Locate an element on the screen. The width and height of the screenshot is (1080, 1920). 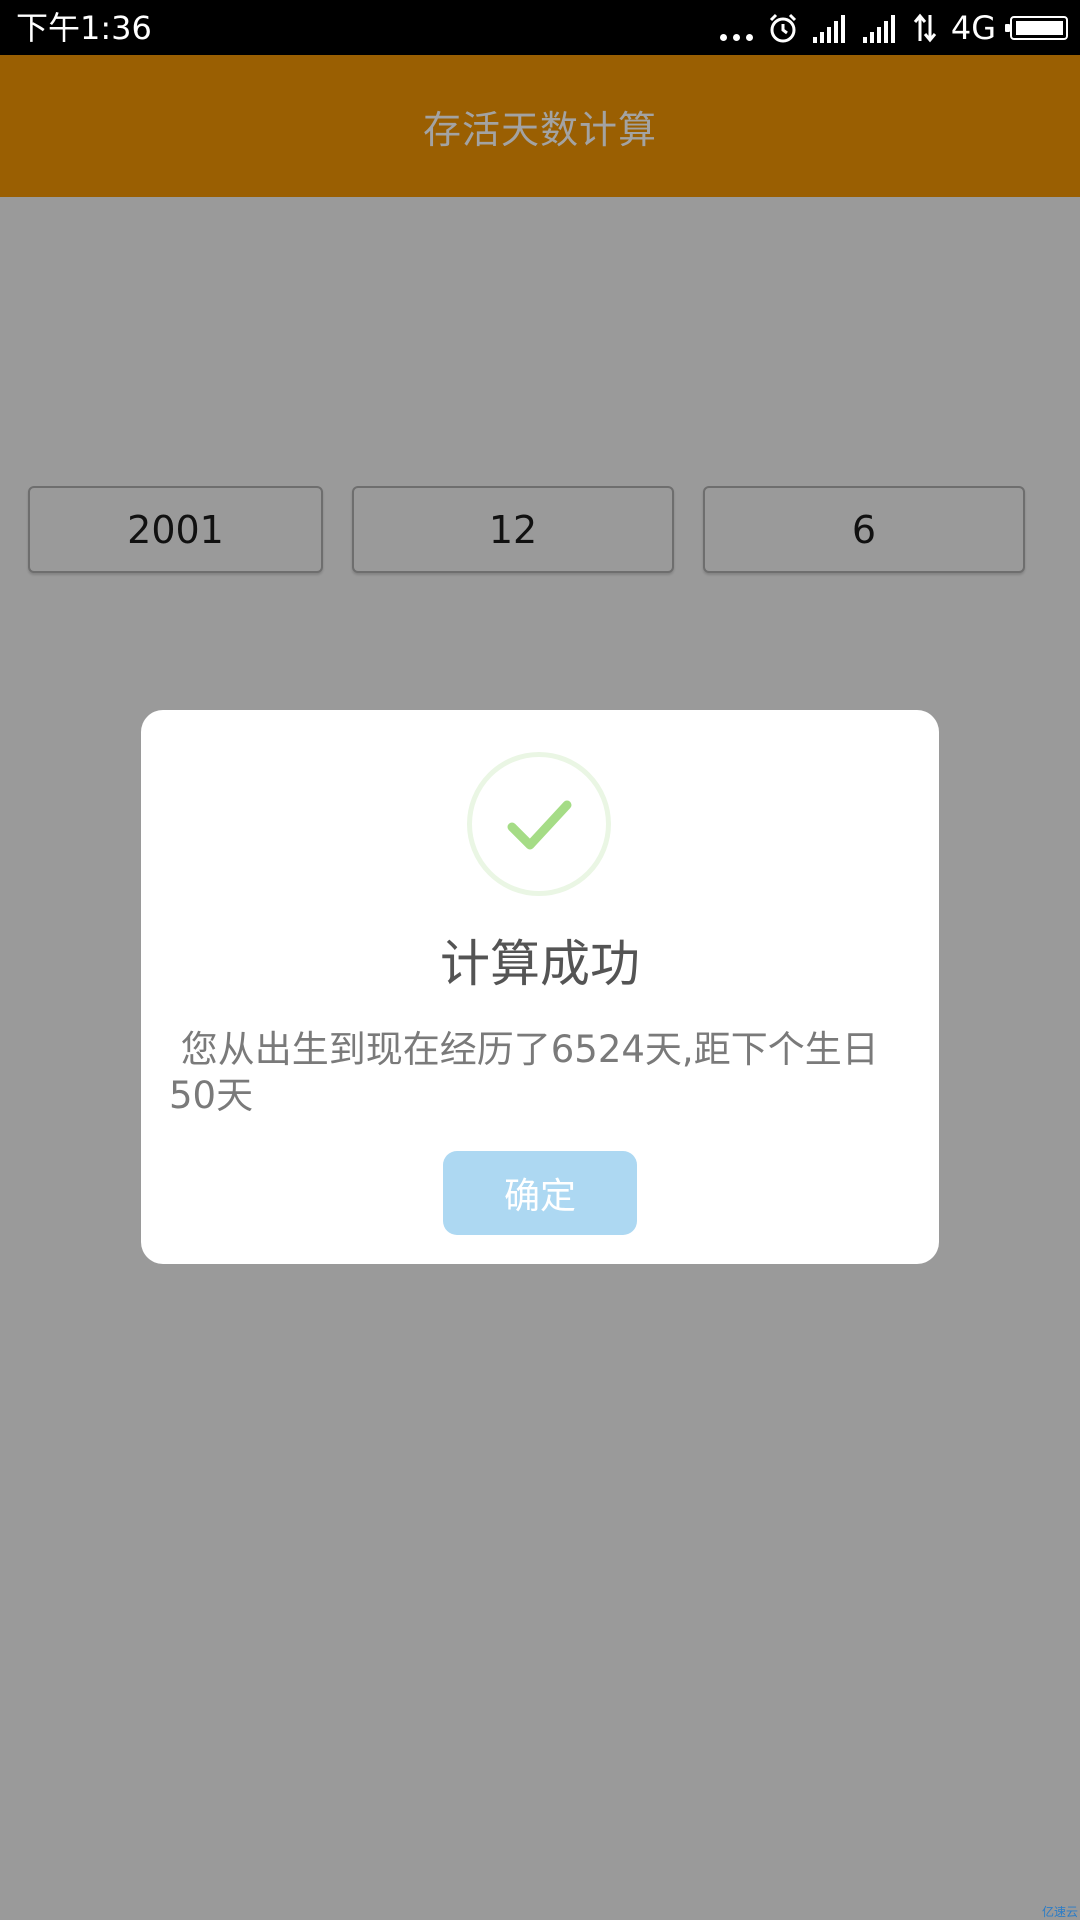
confirm-button: 确定 is located at coordinates (540, 1193).